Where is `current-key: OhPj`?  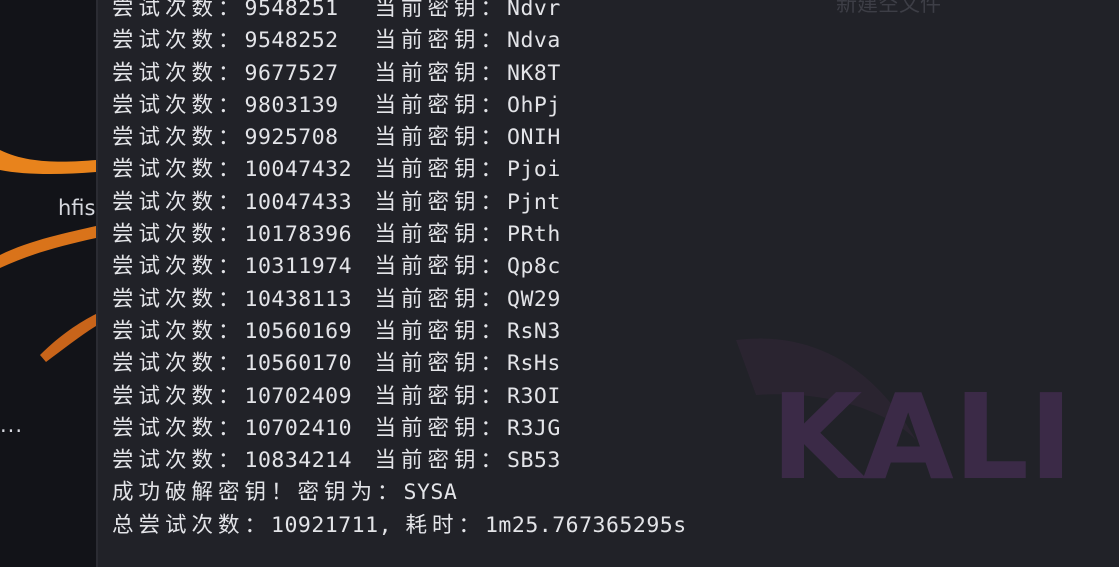
current-key: OhPj is located at coordinates (534, 105).